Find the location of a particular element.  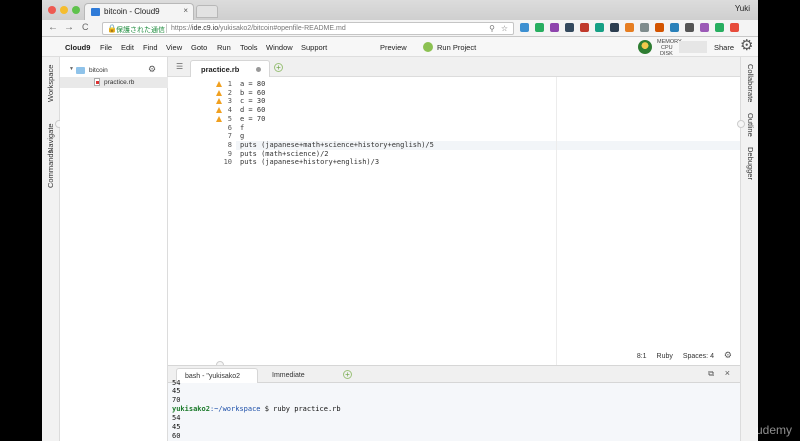

bookmark-star-icon: ☆ is located at coordinates (504, 28).